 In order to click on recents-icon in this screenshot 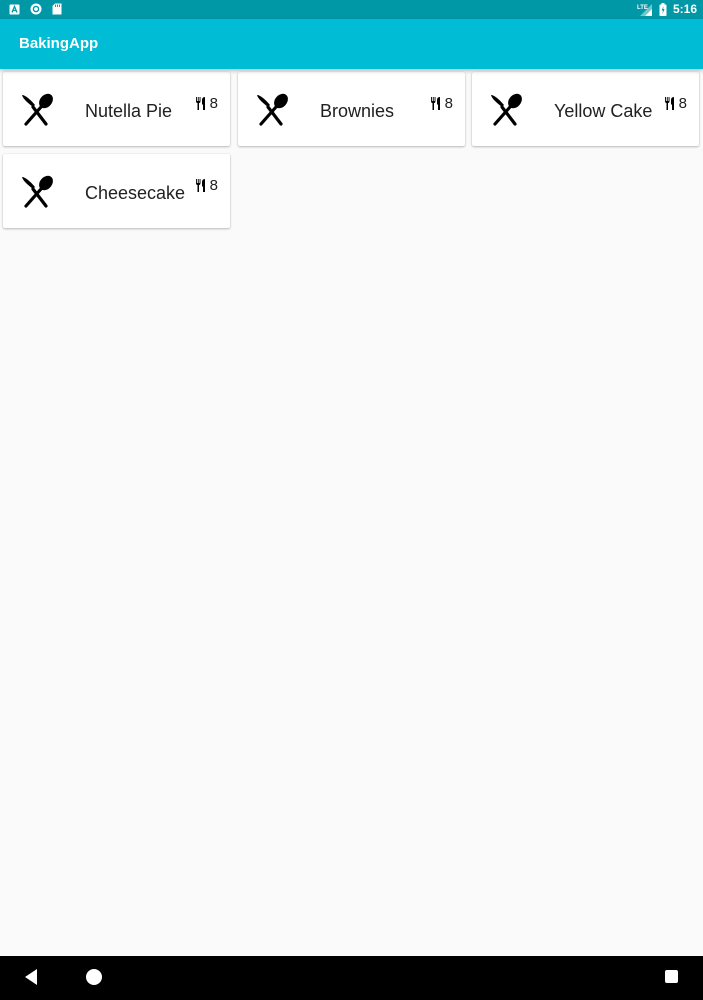, I will do `click(671, 976)`.